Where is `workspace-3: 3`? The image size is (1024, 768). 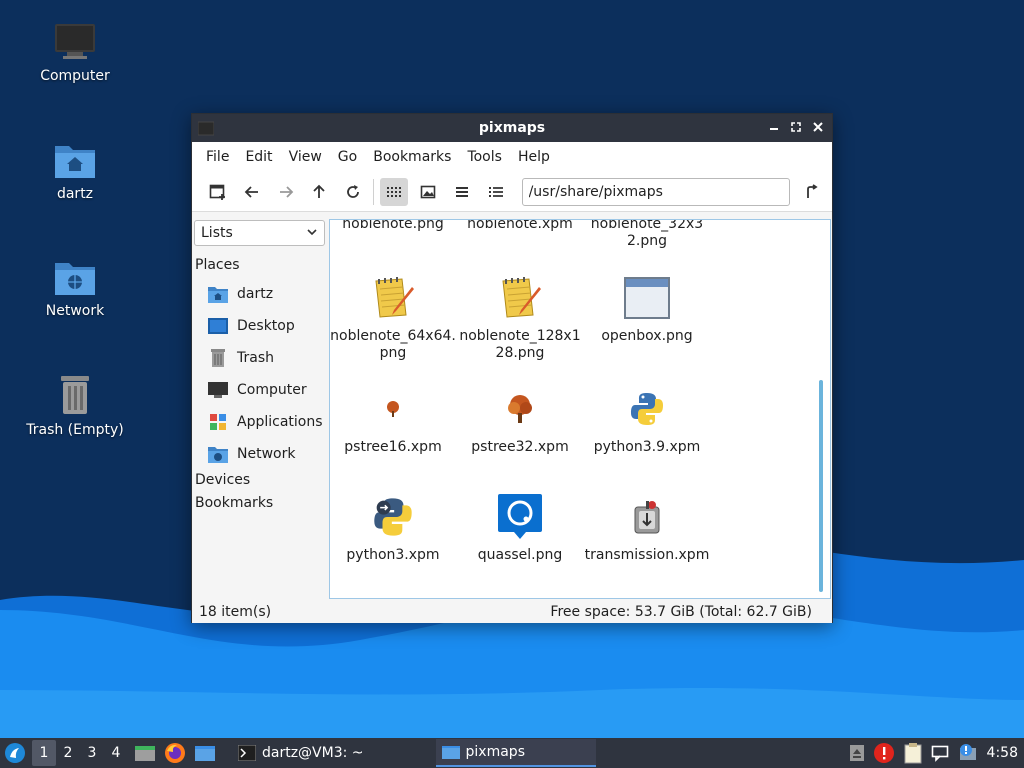 workspace-3: 3 is located at coordinates (92, 753).